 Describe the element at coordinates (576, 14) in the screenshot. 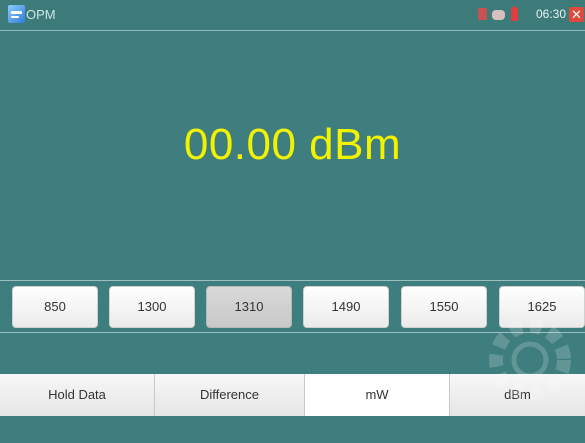

I see `close-icon: ✕` at that location.